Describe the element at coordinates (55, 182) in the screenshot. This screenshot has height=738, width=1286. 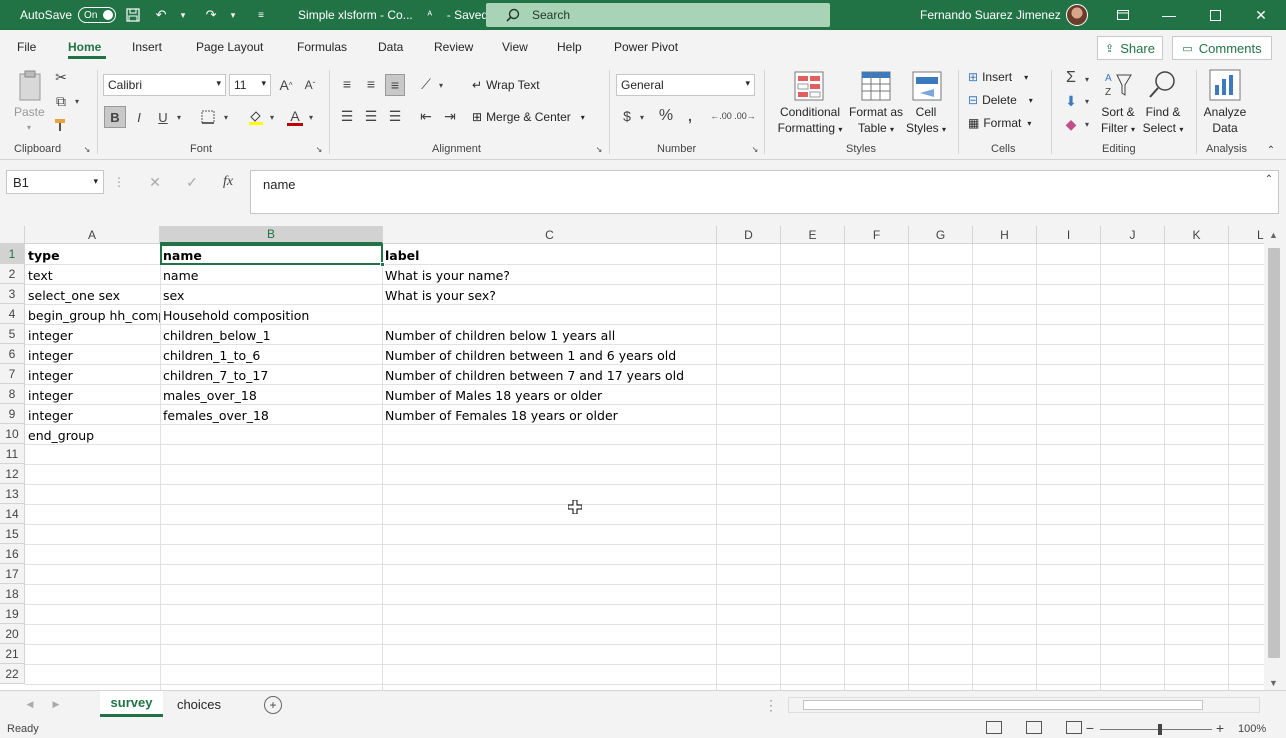
I see `name-box: B1 ▾` at that location.